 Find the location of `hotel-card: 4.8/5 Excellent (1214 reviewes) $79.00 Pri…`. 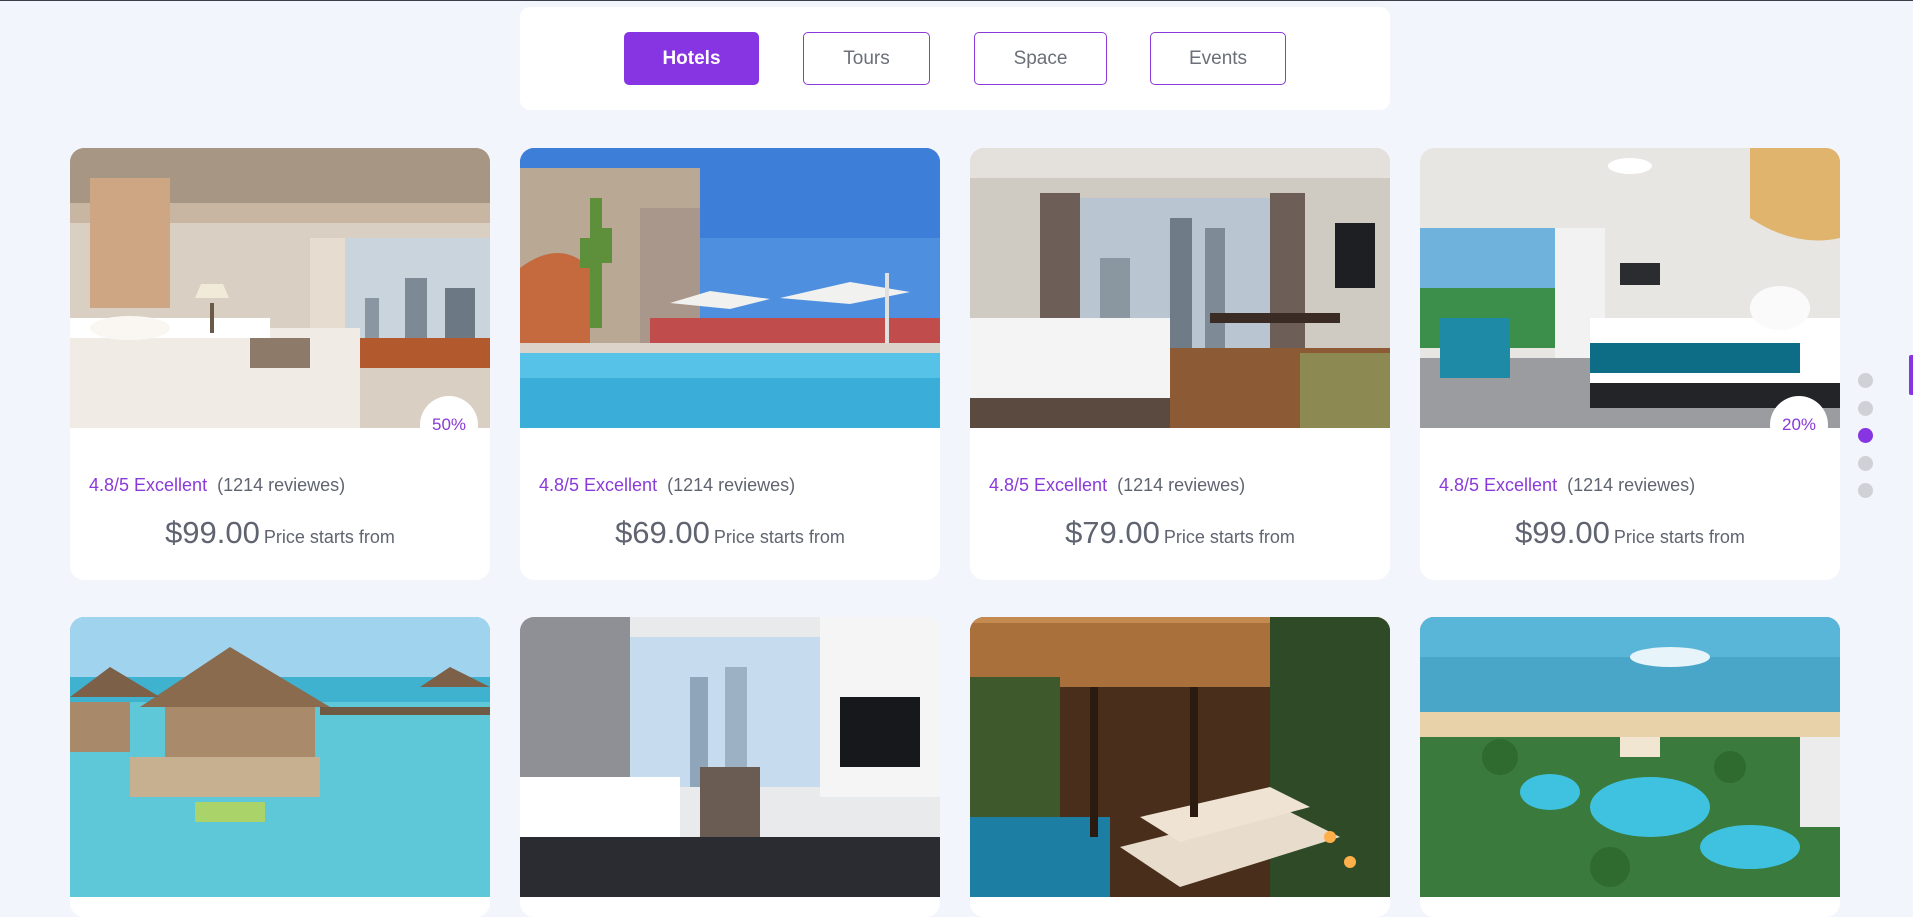

hotel-card: 4.8/5 Excellent (1214 reviewes) $79.00 Pri… is located at coordinates (1180, 364).